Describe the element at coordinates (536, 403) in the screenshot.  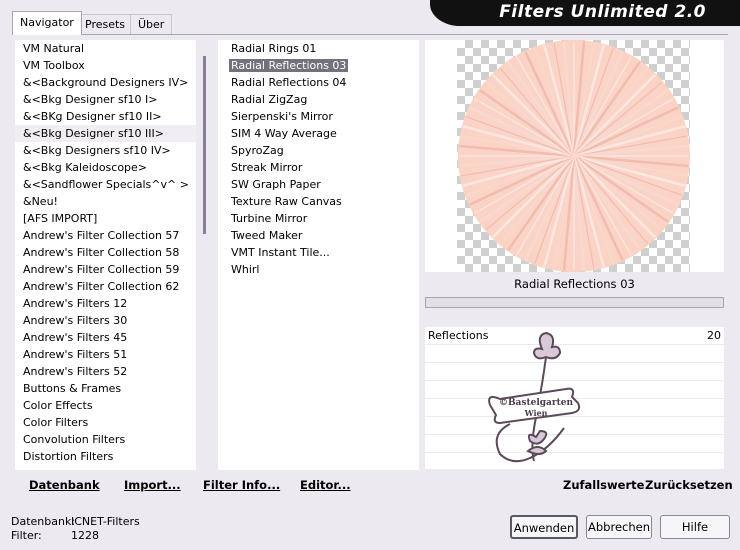
I see `watermark-line1: ©Bastelgarten` at that location.